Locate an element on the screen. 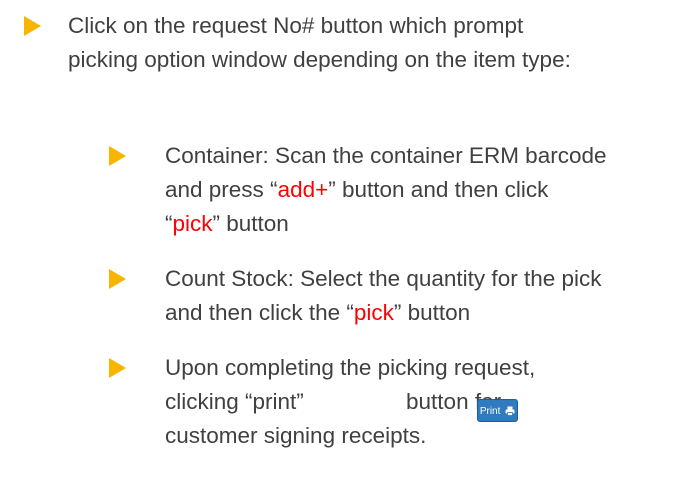  add-keyword: add+ is located at coordinates (303, 189).